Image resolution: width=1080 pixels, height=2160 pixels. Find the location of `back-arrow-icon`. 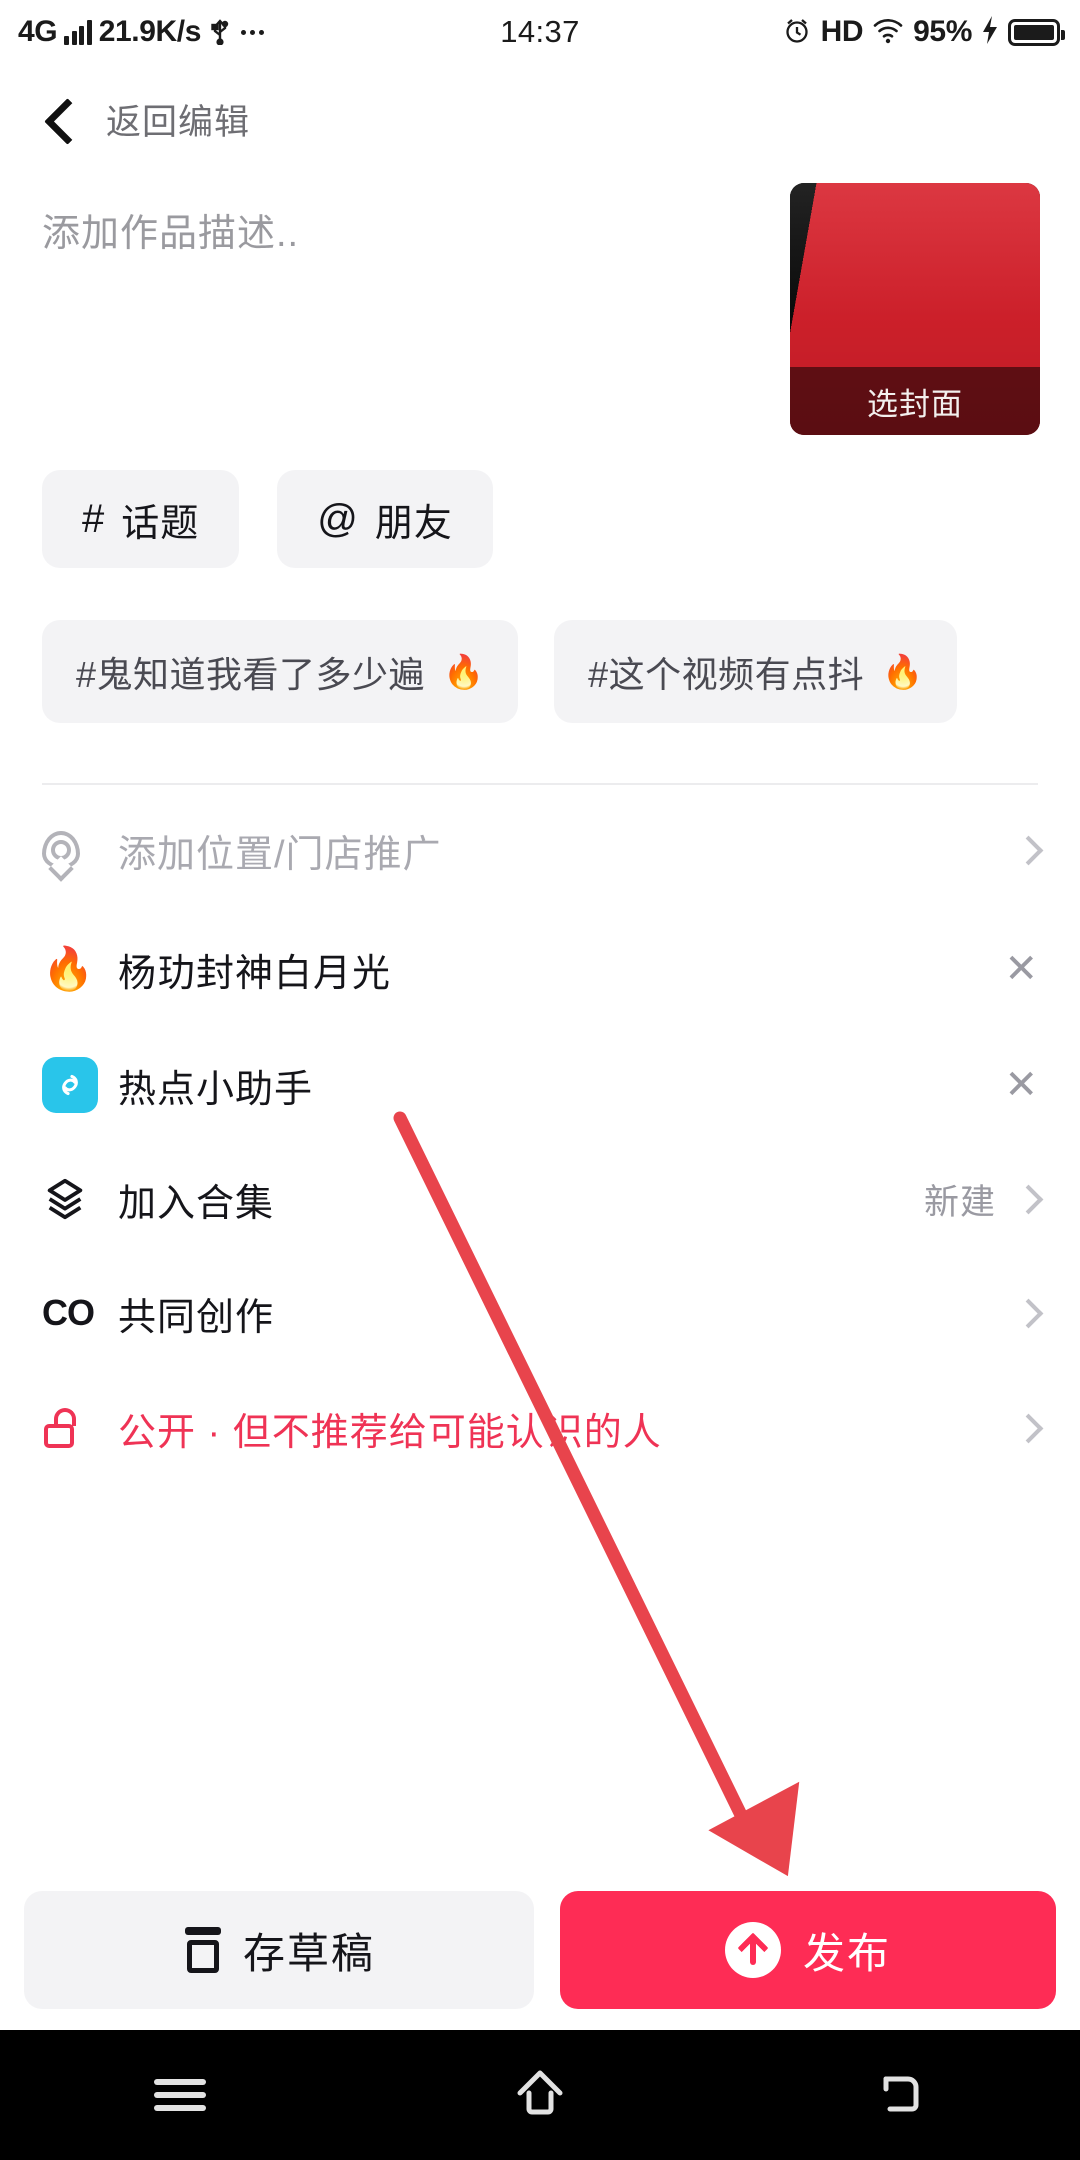

back-arrow-icon is located at coordinates (900, 2095).